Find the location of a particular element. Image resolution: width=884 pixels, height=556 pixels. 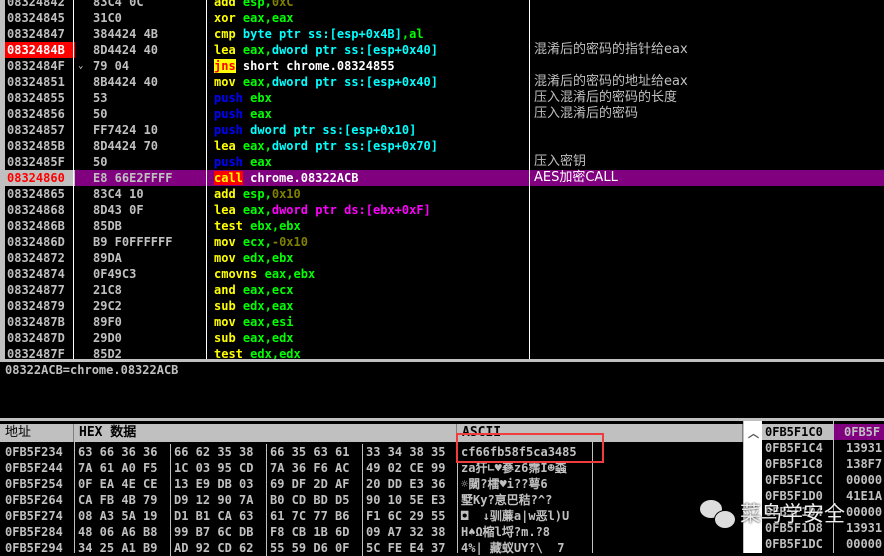

address: 0832487B is located at coordinates (36, 322).